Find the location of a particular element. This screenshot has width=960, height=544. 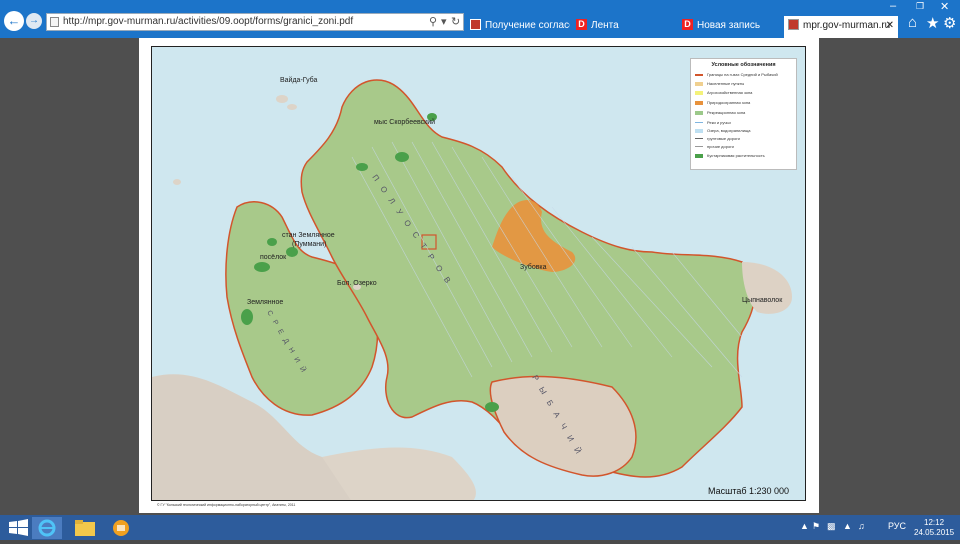

legend-item: прочие дороги is located at coordinates (714, 147).